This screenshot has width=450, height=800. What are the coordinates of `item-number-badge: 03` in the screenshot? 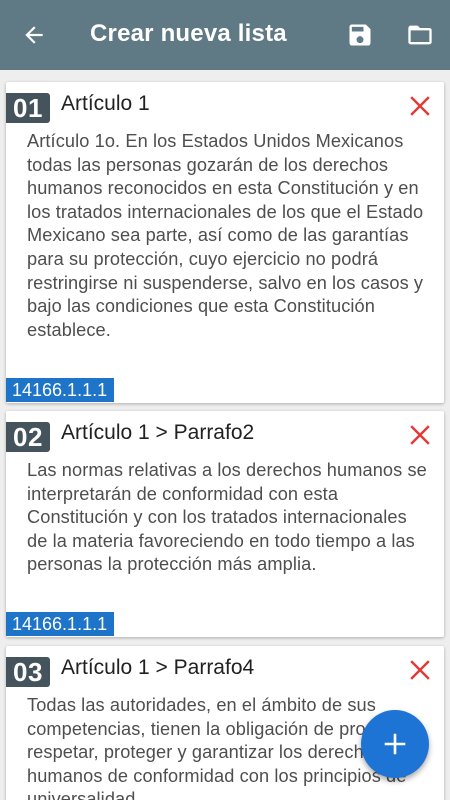 It's located at (28, 672).